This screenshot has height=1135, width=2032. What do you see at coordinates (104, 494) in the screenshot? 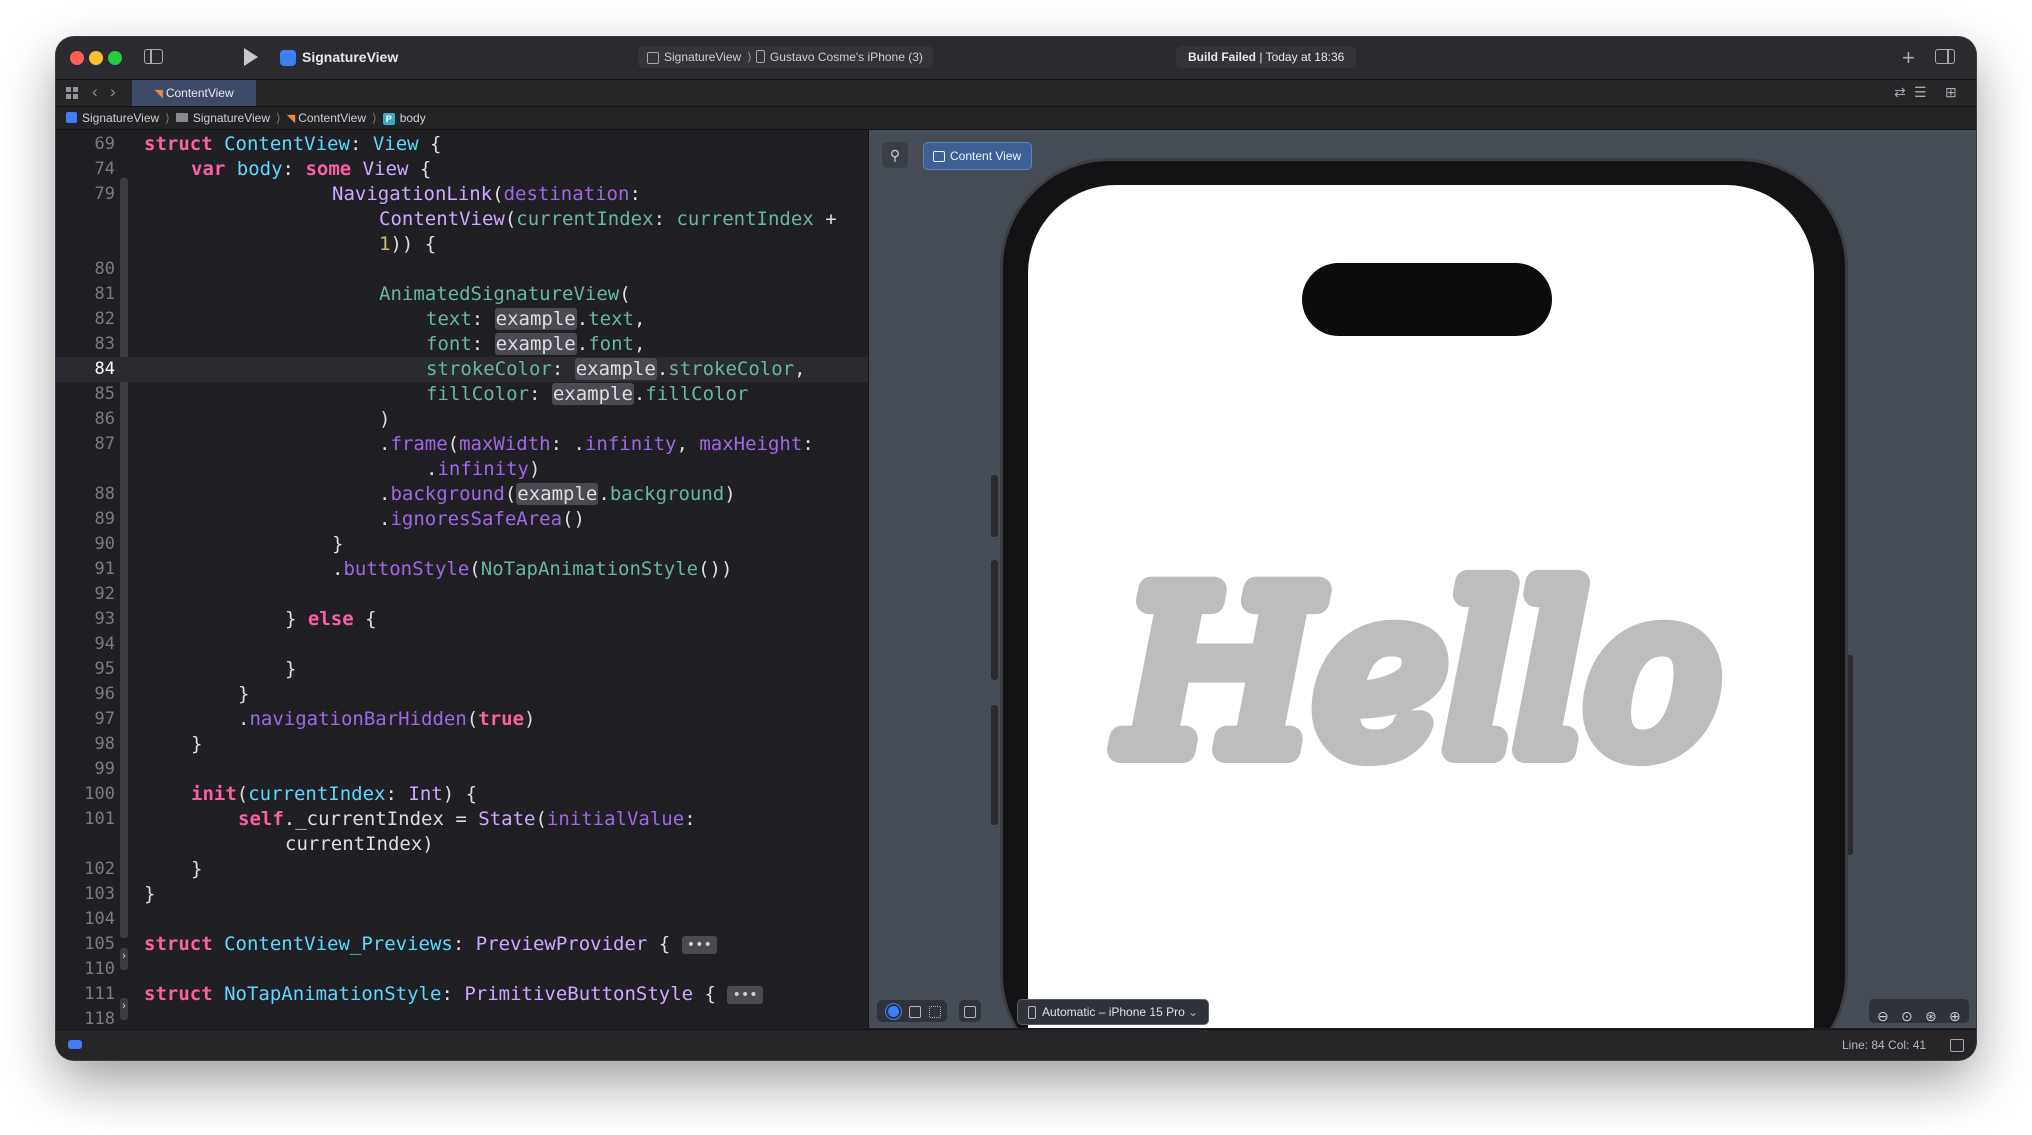
I see `line-number-row: 88` at bounding box center [104, 494].